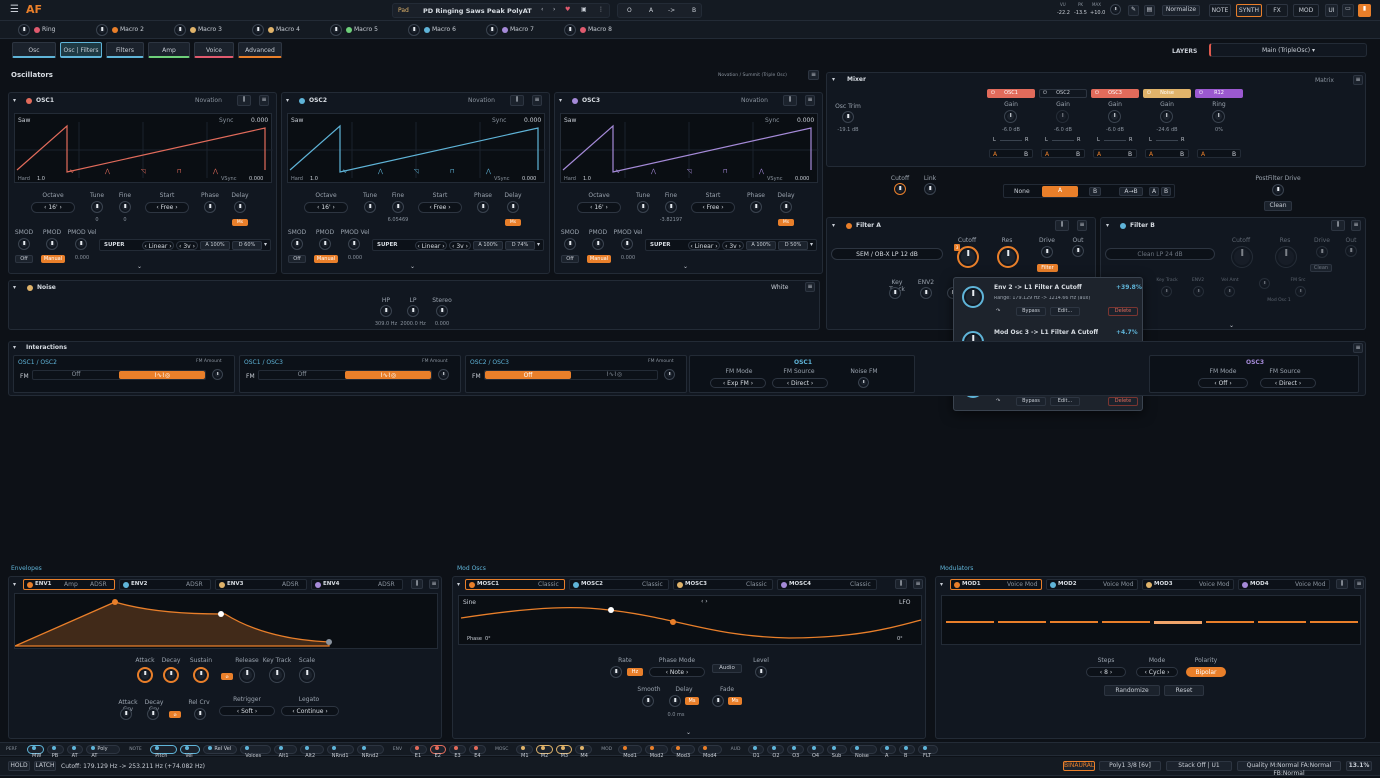 The height and width of the screenshot is (778, 1380). What do you see at coordinates (1079, 766) in the screenshot?
I see `binaural-button: BINAURAL` at bounding box center [1079, 766].